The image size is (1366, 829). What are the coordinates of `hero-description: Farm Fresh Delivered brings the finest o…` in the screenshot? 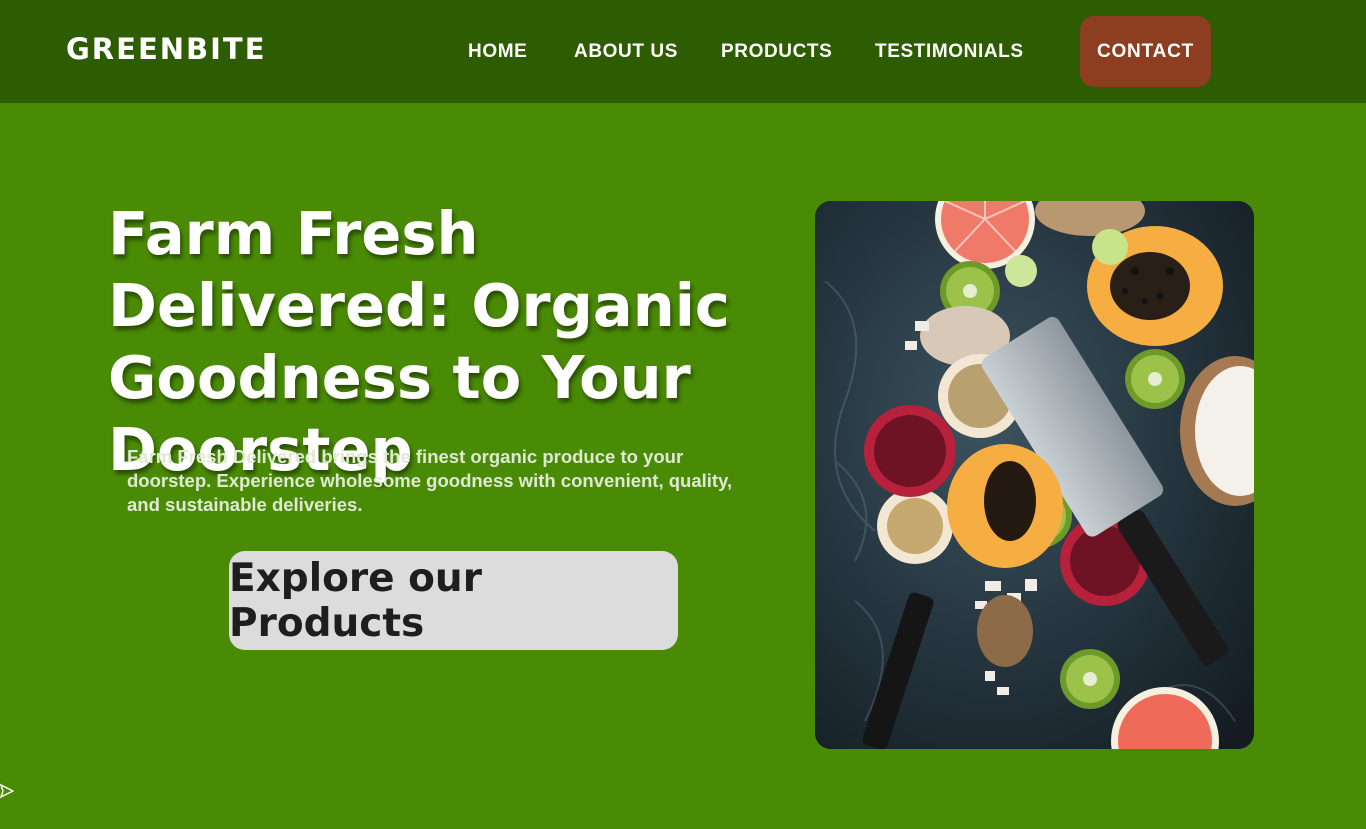 It's located at (430, 480).